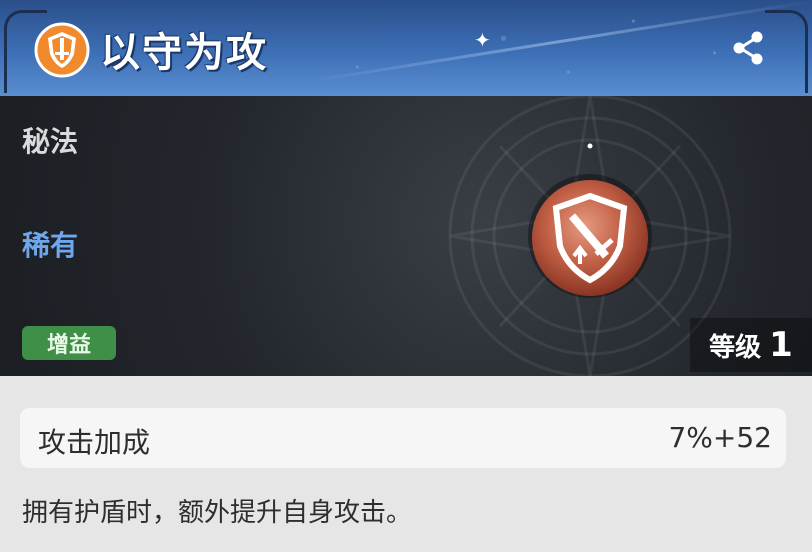 The width and height of the screenshot is (812, 552). What do you see at coordinates (482, 40) in the screenshot?
I see `sparkle-icon: ✦` at bounding box center [482, 40].